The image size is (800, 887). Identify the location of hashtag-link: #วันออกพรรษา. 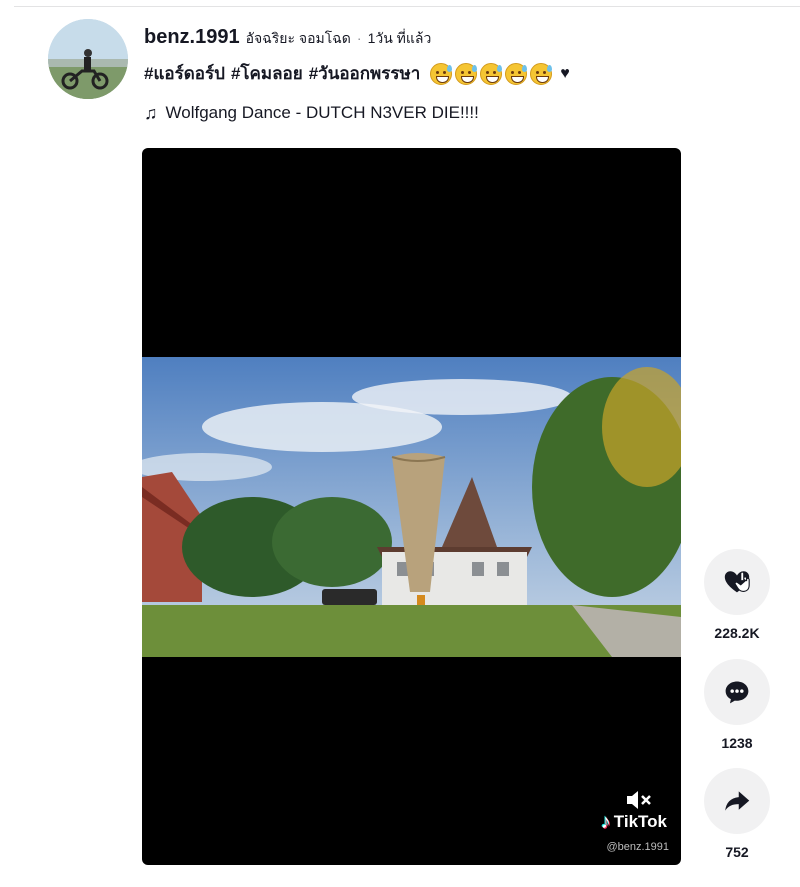
(365, 73).